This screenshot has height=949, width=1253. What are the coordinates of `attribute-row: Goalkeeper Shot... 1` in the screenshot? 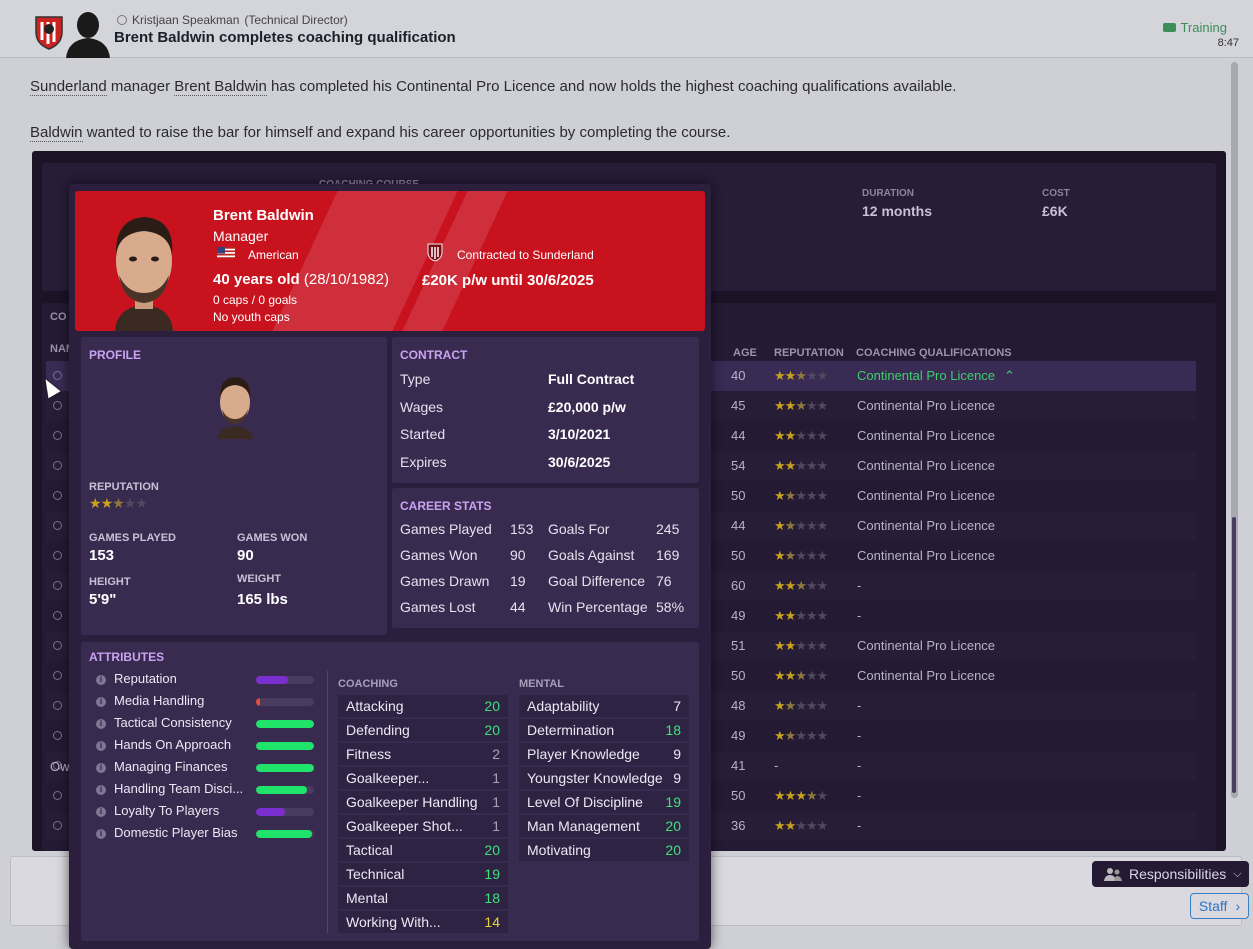 It's located at (423, 826).